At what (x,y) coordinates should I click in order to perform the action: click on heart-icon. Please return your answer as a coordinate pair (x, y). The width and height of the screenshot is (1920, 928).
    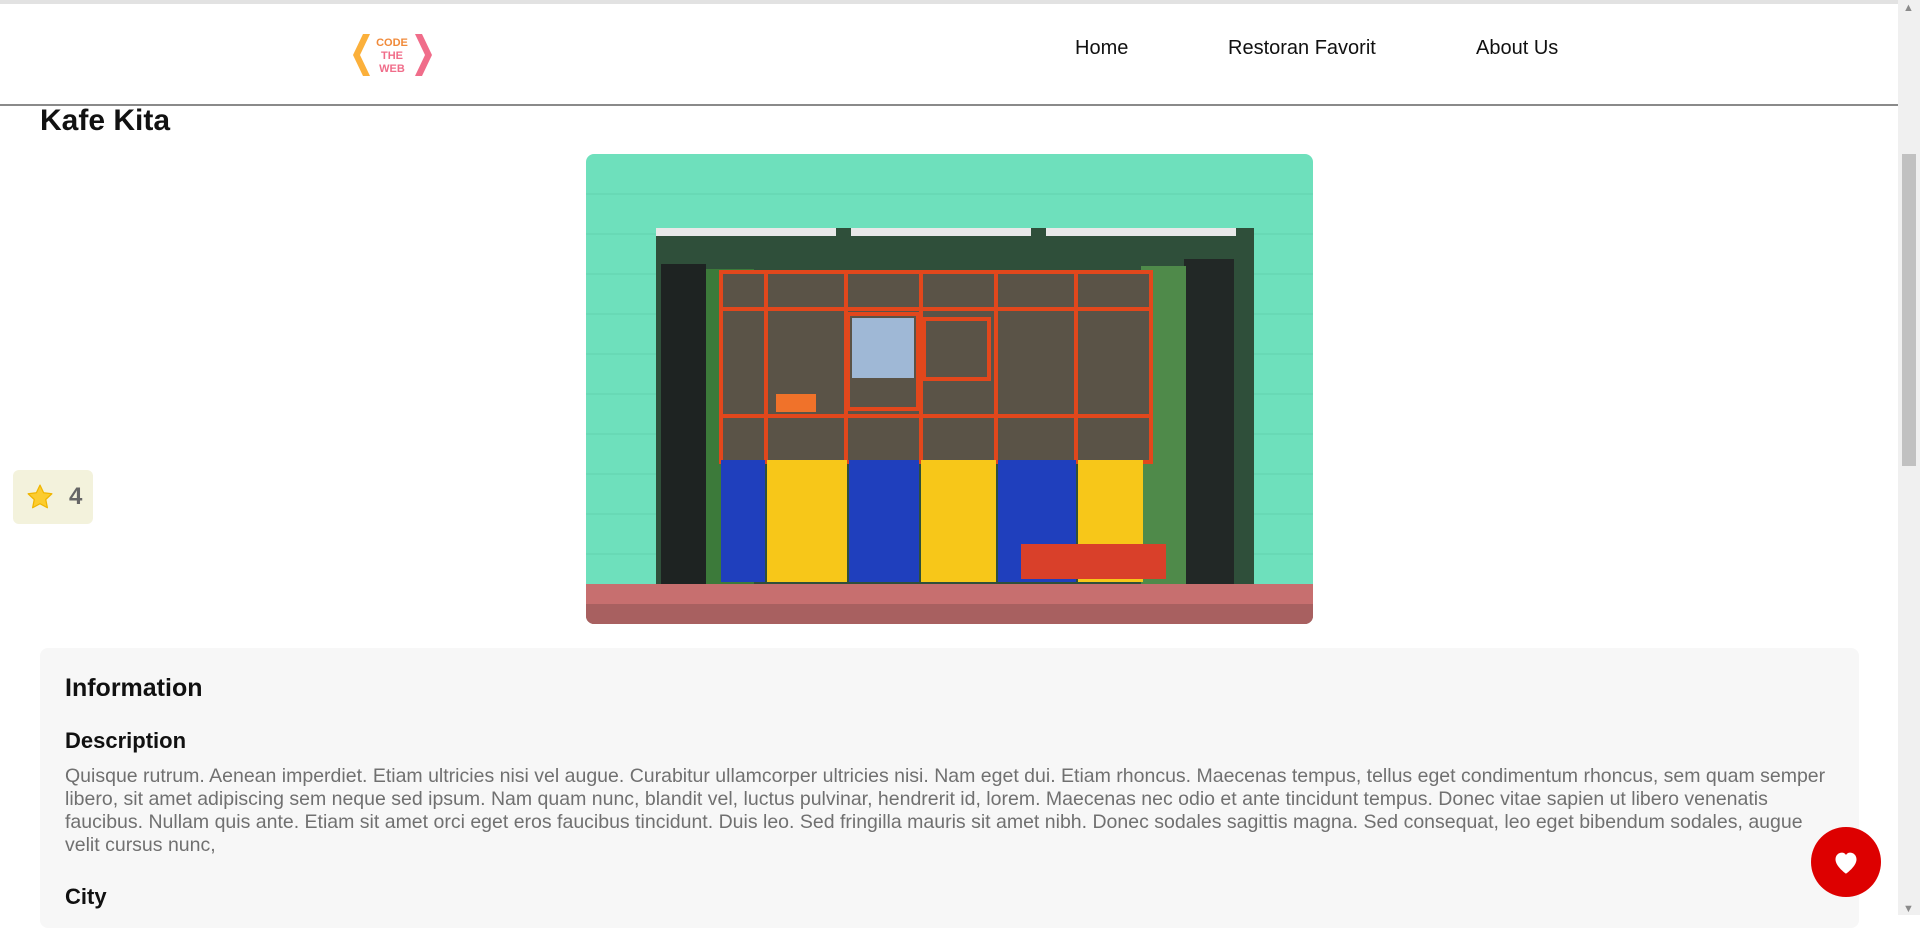
    Looking at the image, I should click on (1846, 863).